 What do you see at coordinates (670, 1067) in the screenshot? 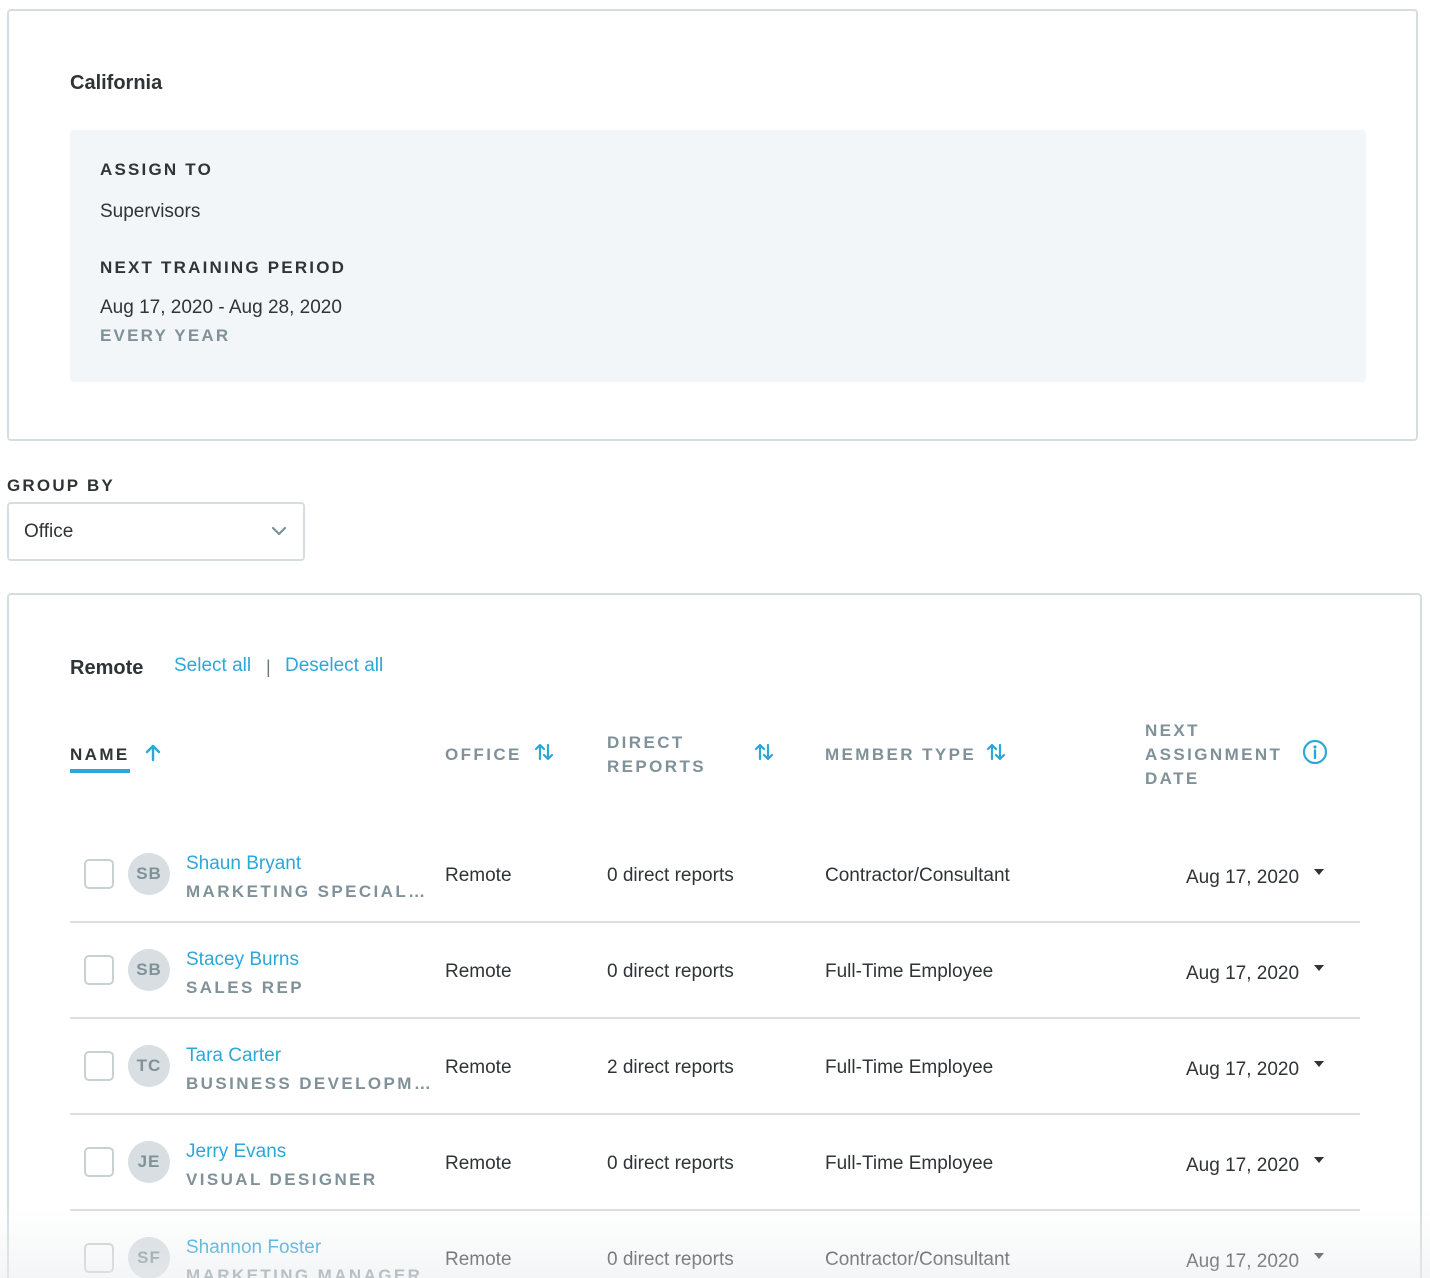
I see `direct-reports-cell: 2 direct reports` at bounding box center [670, 1067].